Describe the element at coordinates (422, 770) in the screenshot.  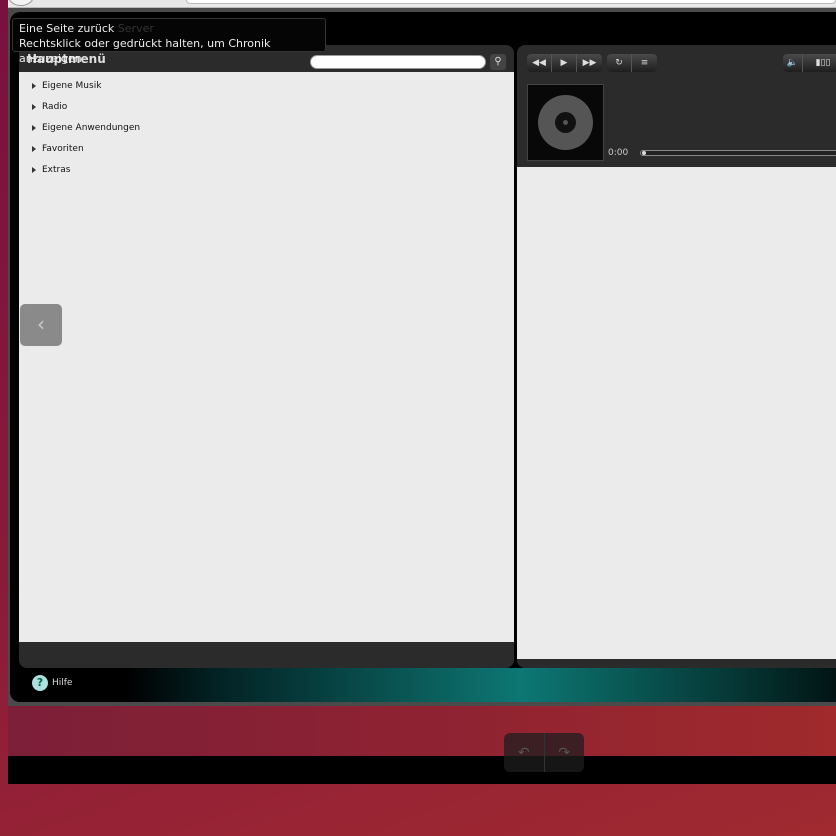
I see `lower-strip` at that location.